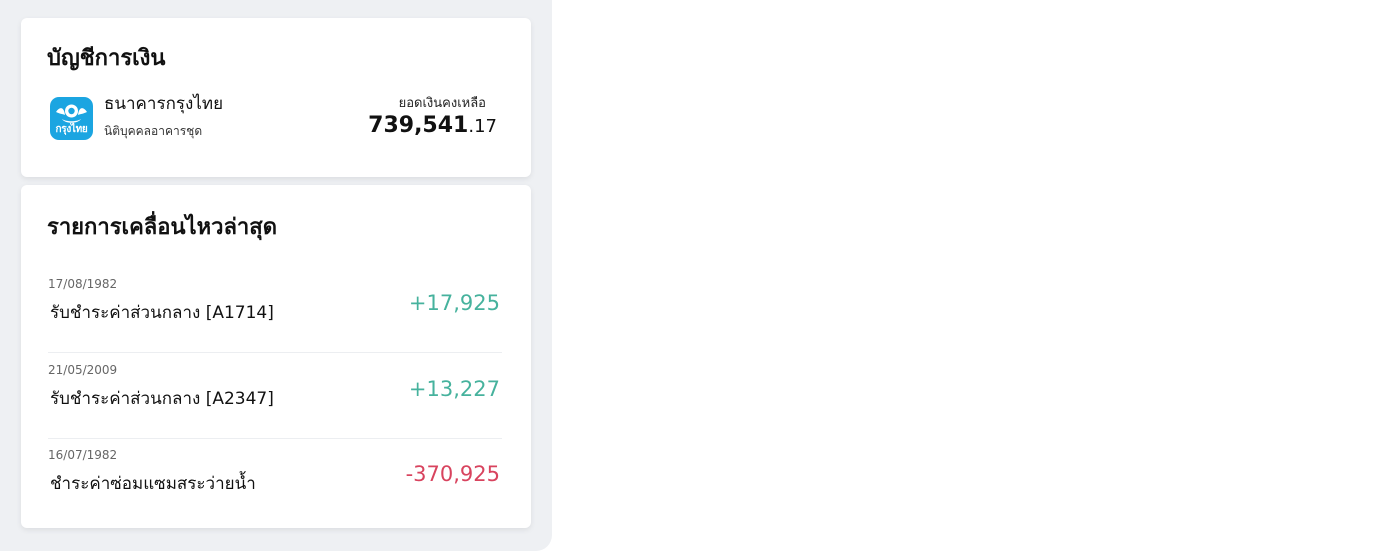 This screenshot has height=552, width=1400. I want to click on transaction-date: 16/07/1982, so click(83, 455).